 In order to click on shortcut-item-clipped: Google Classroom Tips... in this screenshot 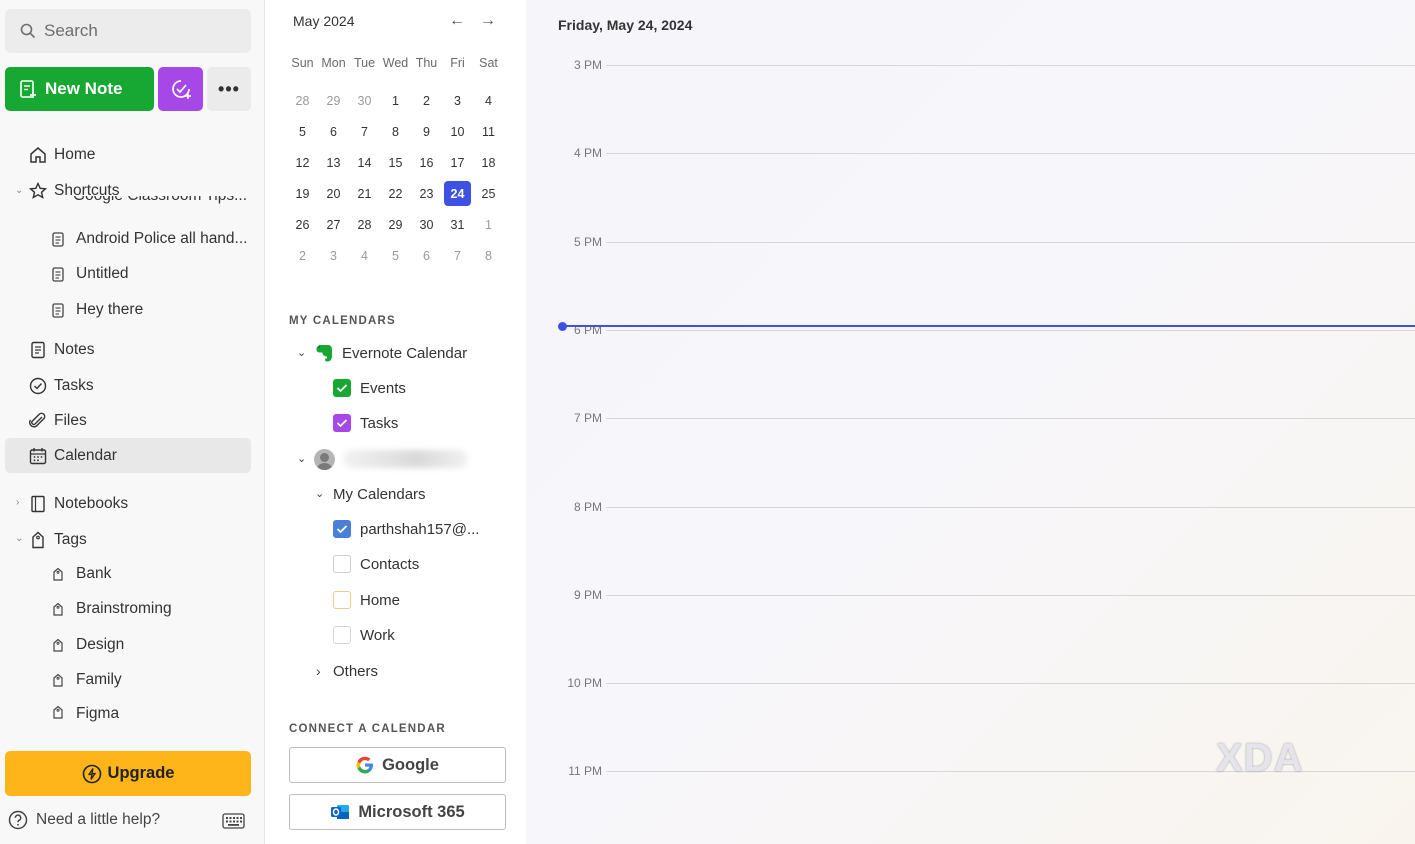, I will do `click(147, 204)`.